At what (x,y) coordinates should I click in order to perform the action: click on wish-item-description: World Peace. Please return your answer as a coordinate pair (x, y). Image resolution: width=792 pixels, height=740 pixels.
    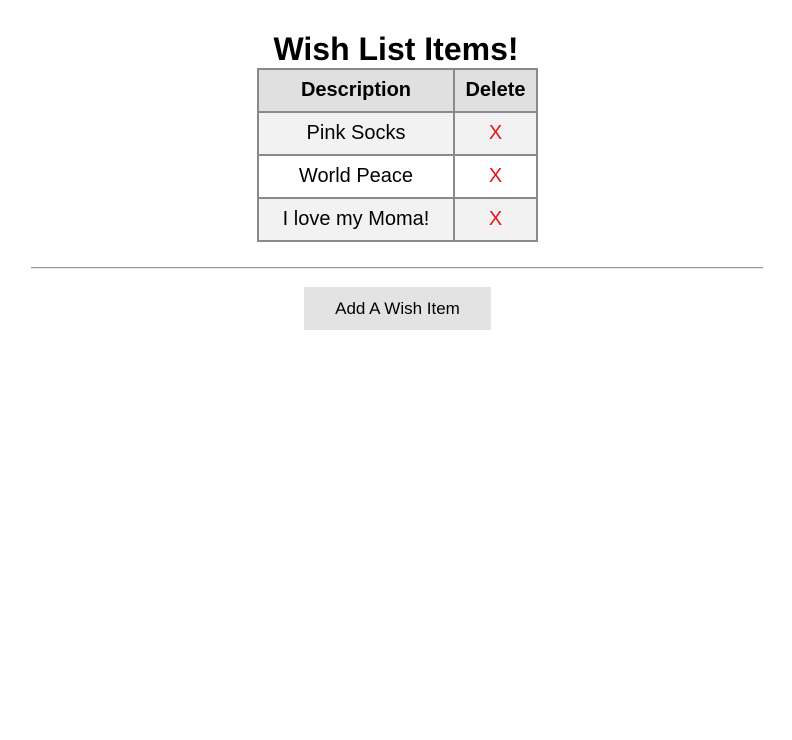
    Looking at the image, I should click on (356, 176).